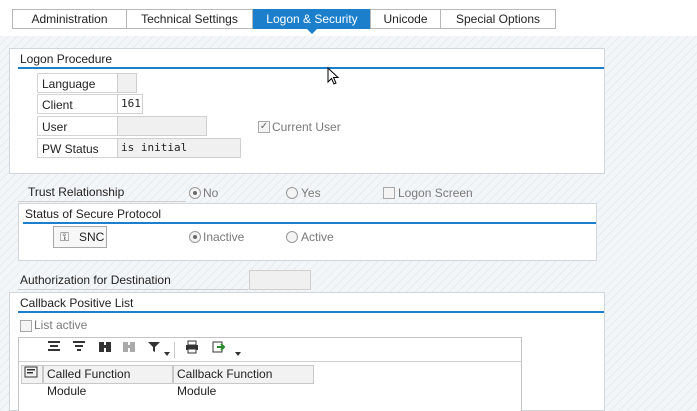 The width and height of the screenshot is (697, 411). What do you see at coordinates (108, 381) in the screenshot?
I see `column-header-called-function-module: Called Function Module` at bounding box center [108, 381].